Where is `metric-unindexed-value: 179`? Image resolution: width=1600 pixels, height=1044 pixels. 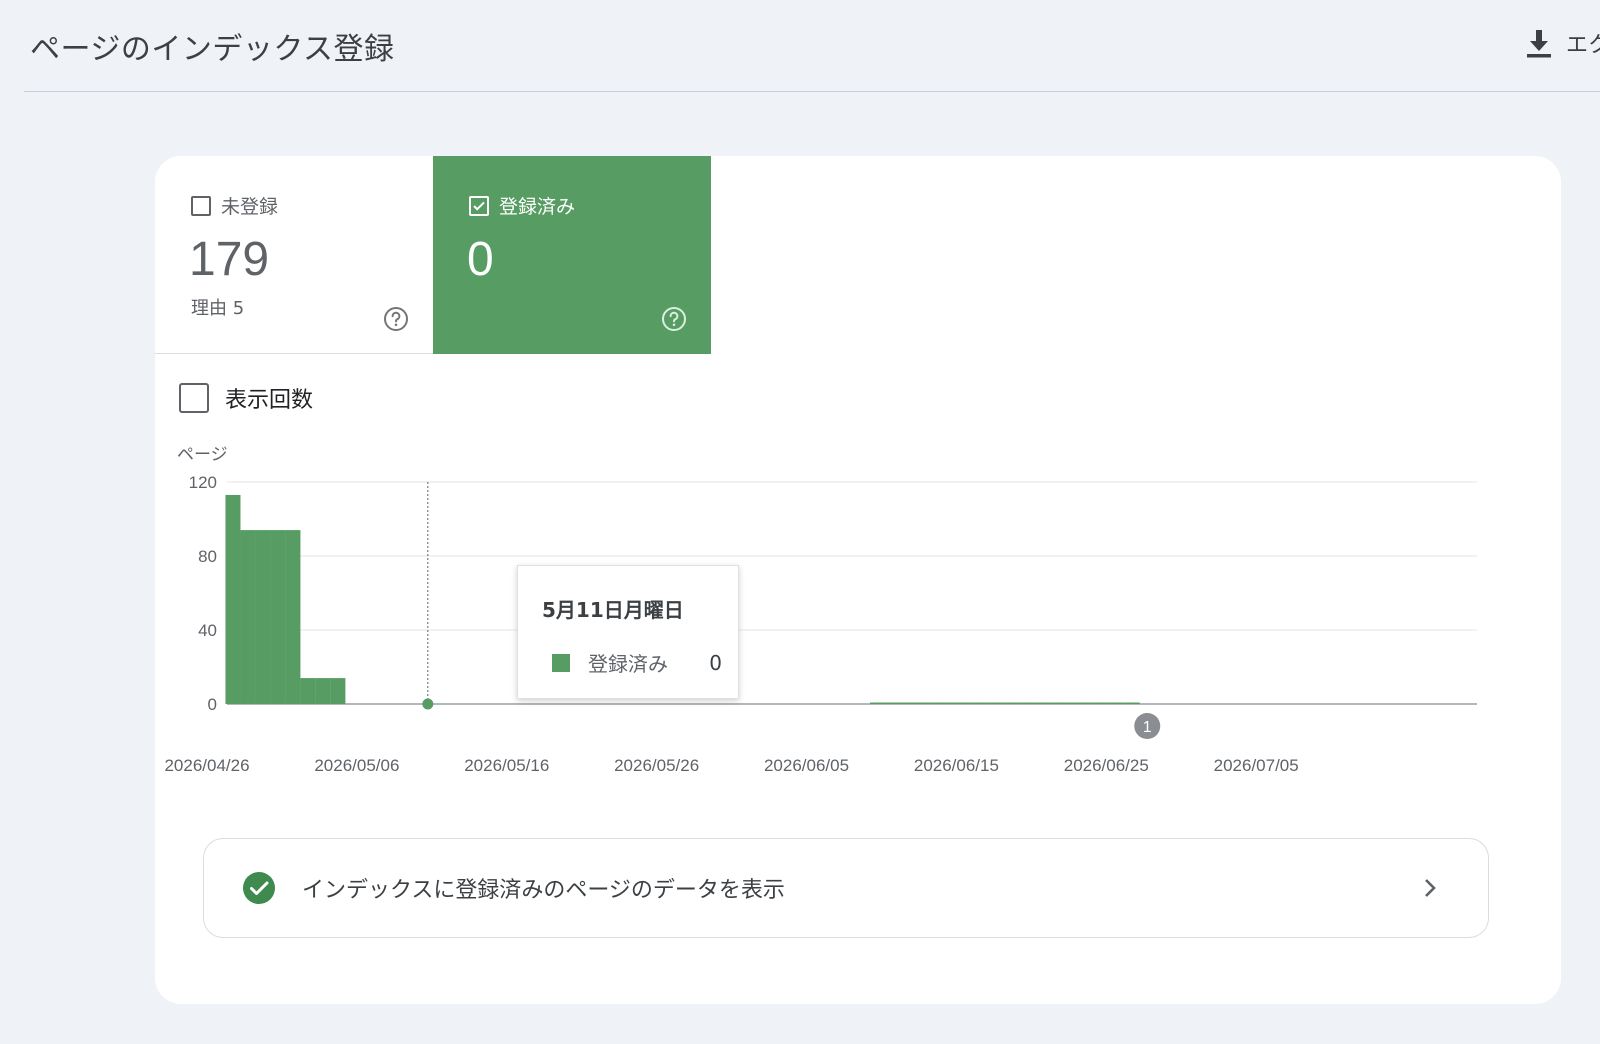
metric-unindexed-value: 179 is located at coordinates (229, 259).